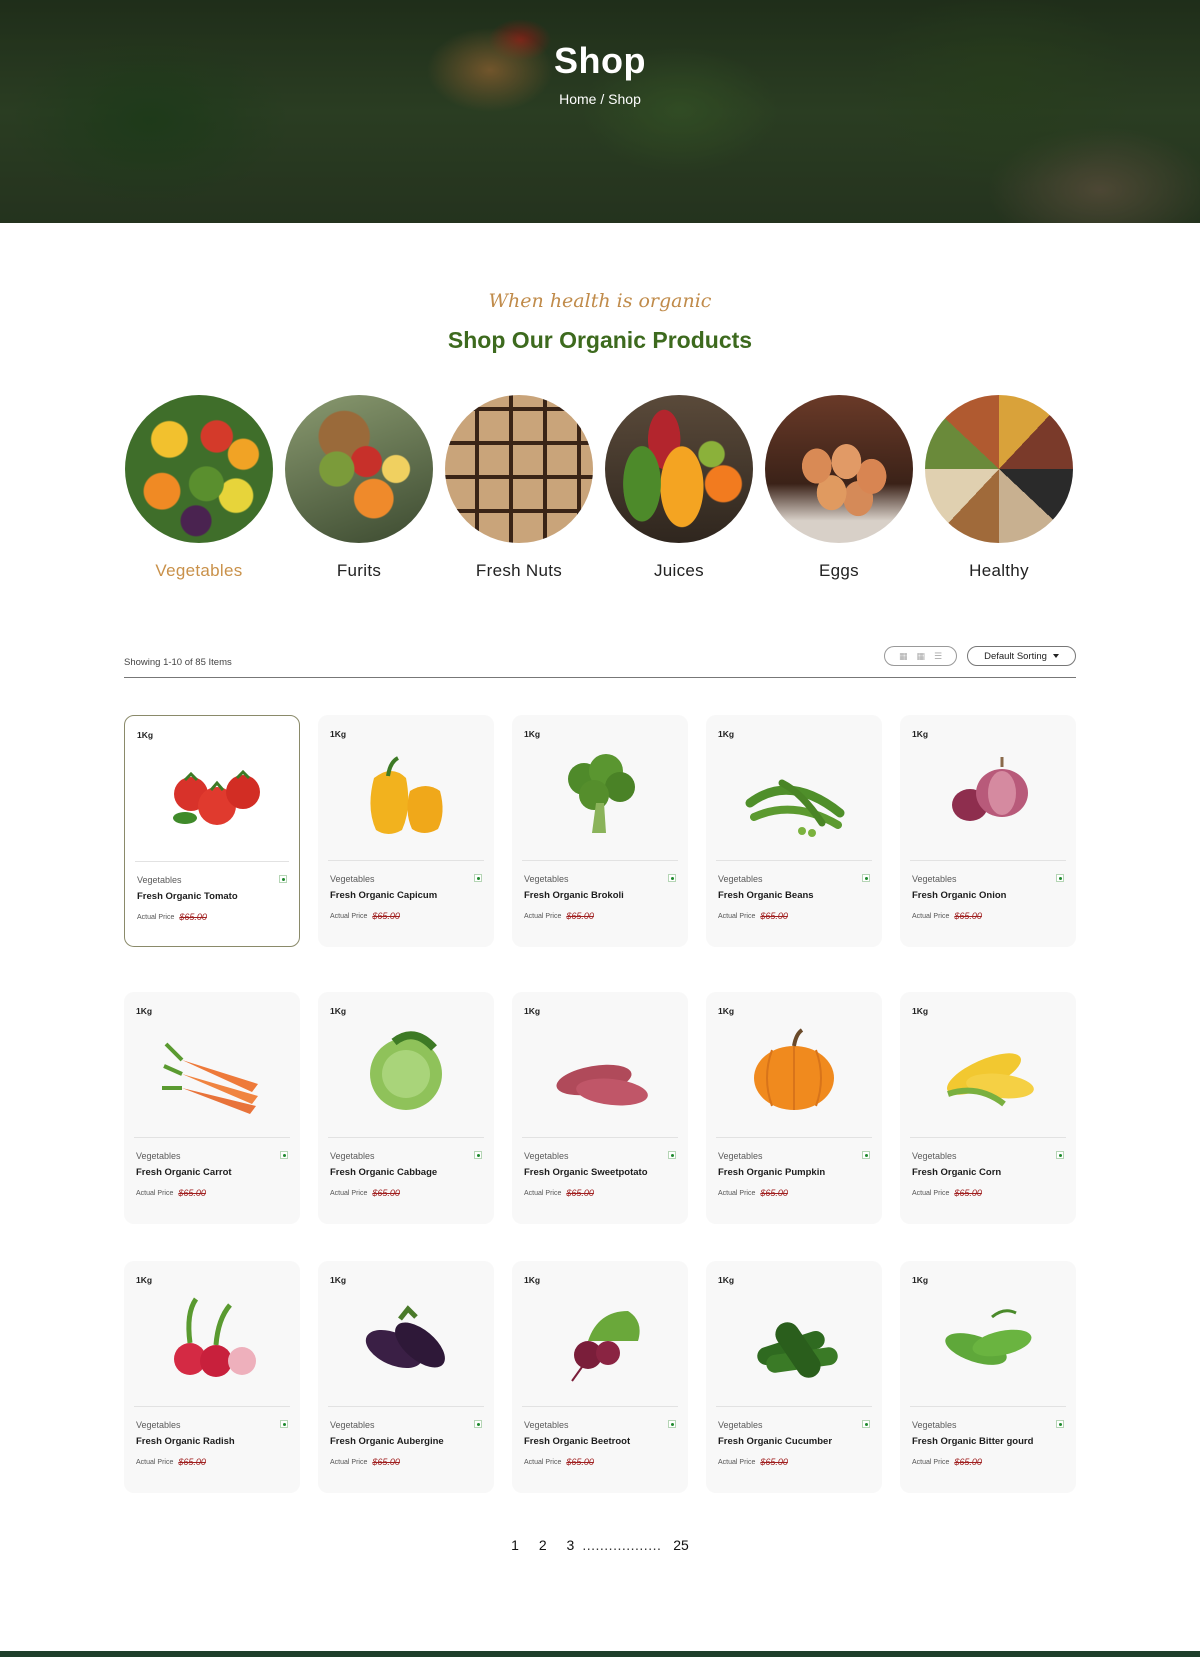 The width and height of the screenshot is (1200, 1657). Describe the element at coordinates (797, 1350) in the screenshot. I see `cucumber-image` at that location.